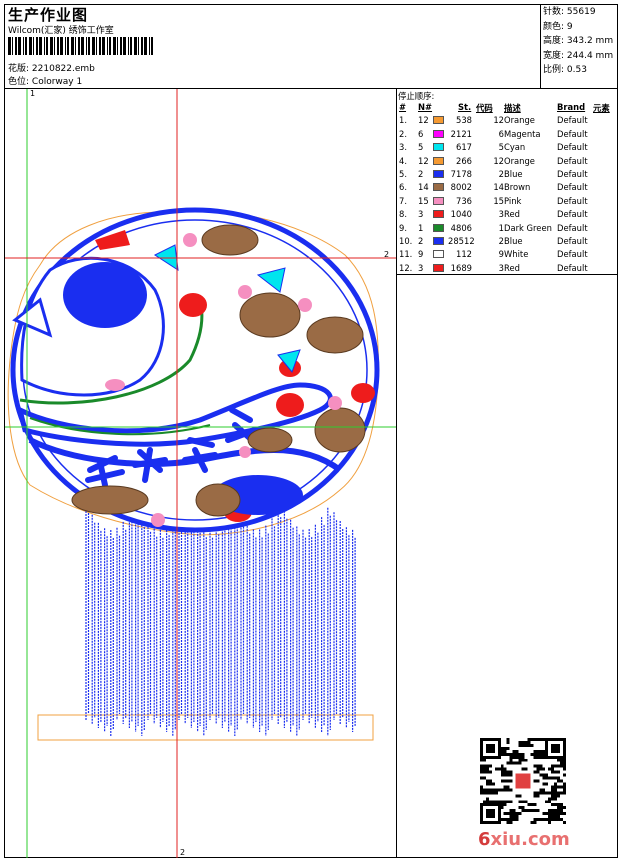 Image resolution: width=620 pixels, height=860 pixels. What do you see at coordinates (523, 781) in the screenshot?
I see `qr-code` at bounding box center [523, 781].